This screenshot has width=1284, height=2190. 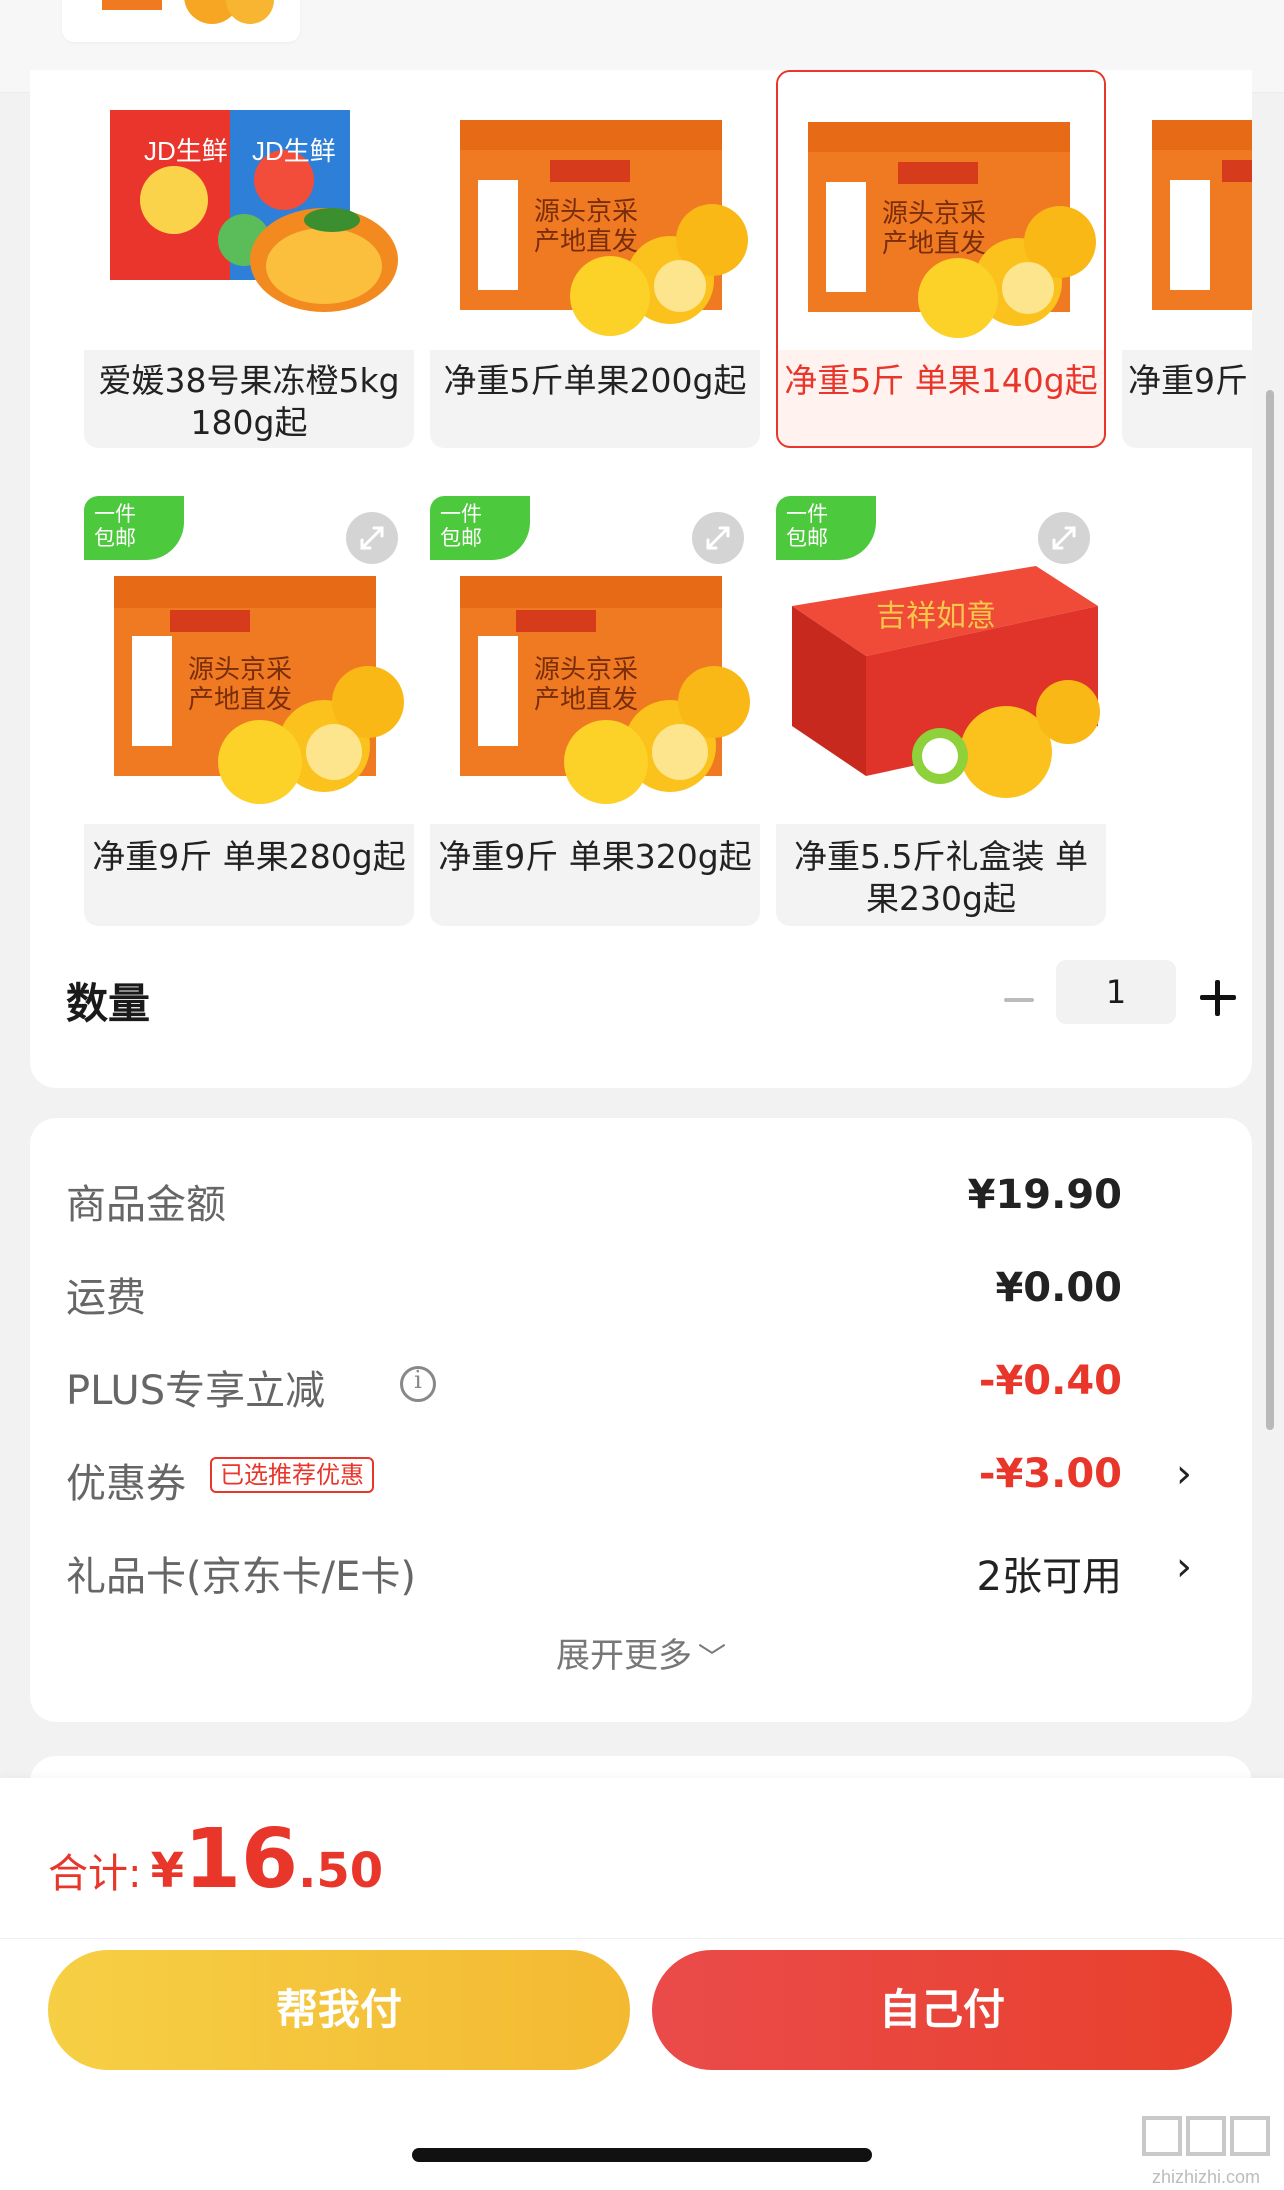 What do you see at coordinates (95, 1874) in the screenshot?
I see `total-label: 合计:` at bounding box center [95, 1874].